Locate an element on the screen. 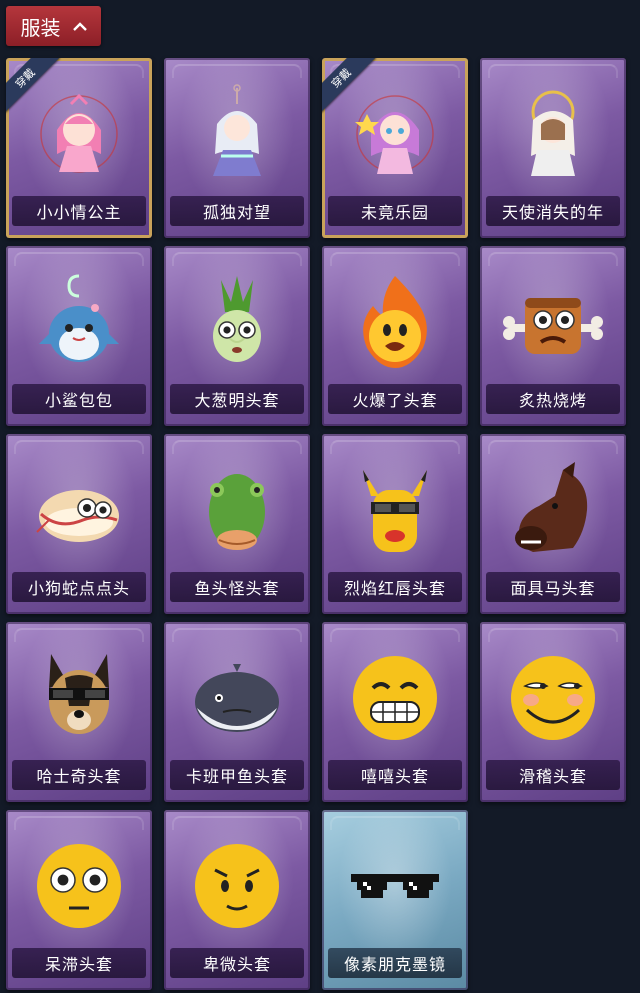 The height and width of the screenshot is (993, 640). outfit-item-card: 孤独对望 is located at coordinates (237, 148).